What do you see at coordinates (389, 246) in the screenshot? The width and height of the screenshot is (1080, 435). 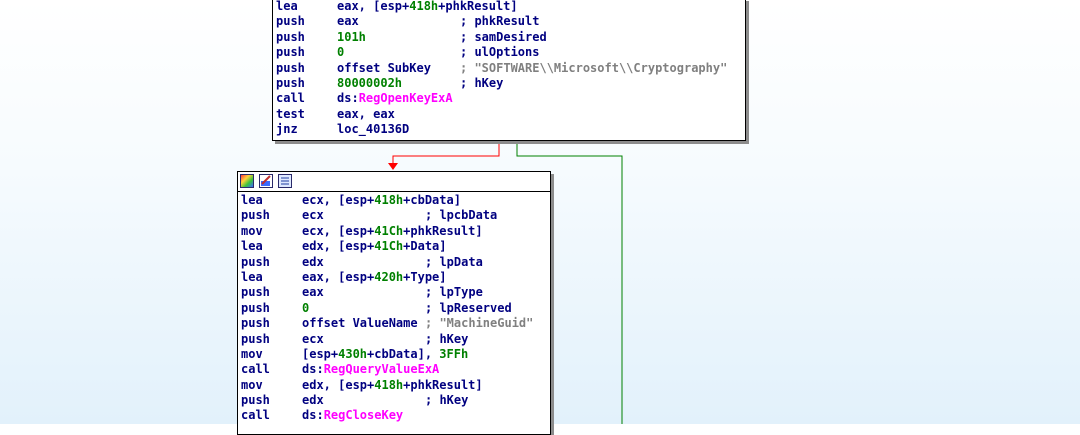 I see `immediate-value: 41Ch` at bounding box center [389, 246].